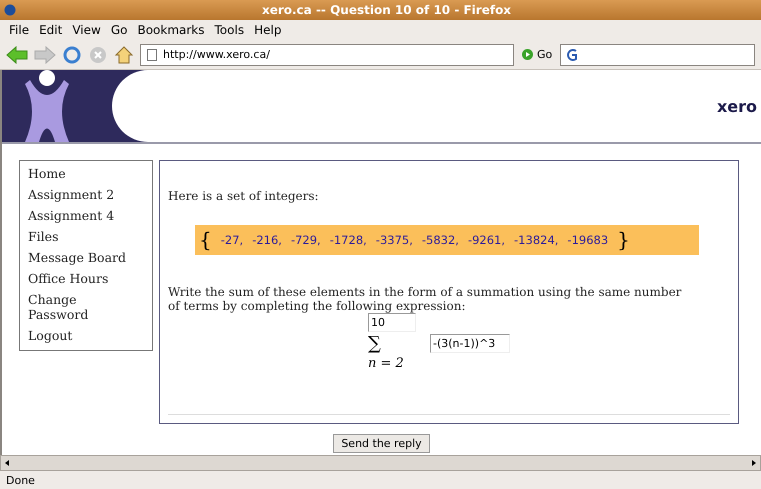 The width and height of the screenshot is (761, 489). What do you see at coordinates (327, 55) in the screenshot?
I see `address-field: http://www.xero.ca/` at bounding box center [327, 55].